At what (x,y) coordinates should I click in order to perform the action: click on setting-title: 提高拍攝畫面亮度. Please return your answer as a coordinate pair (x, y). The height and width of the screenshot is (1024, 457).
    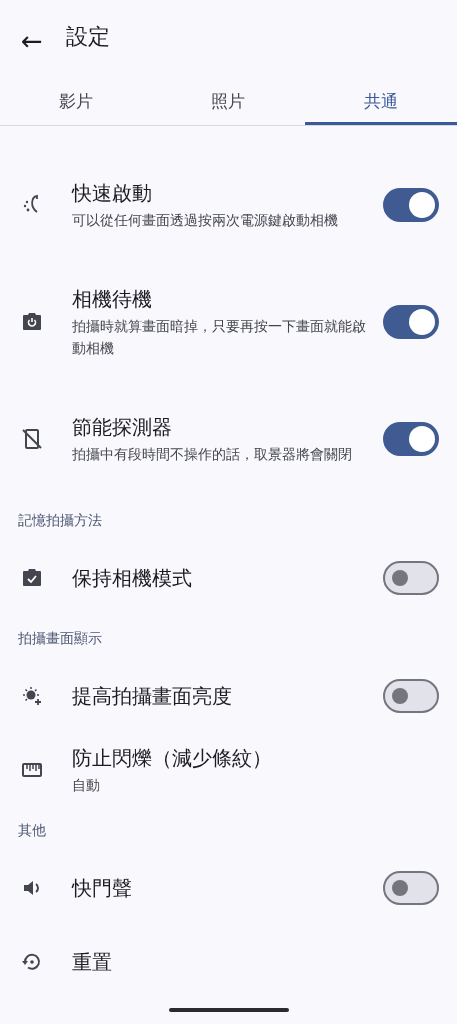
    Looking at the image, I should click on (152, 696).